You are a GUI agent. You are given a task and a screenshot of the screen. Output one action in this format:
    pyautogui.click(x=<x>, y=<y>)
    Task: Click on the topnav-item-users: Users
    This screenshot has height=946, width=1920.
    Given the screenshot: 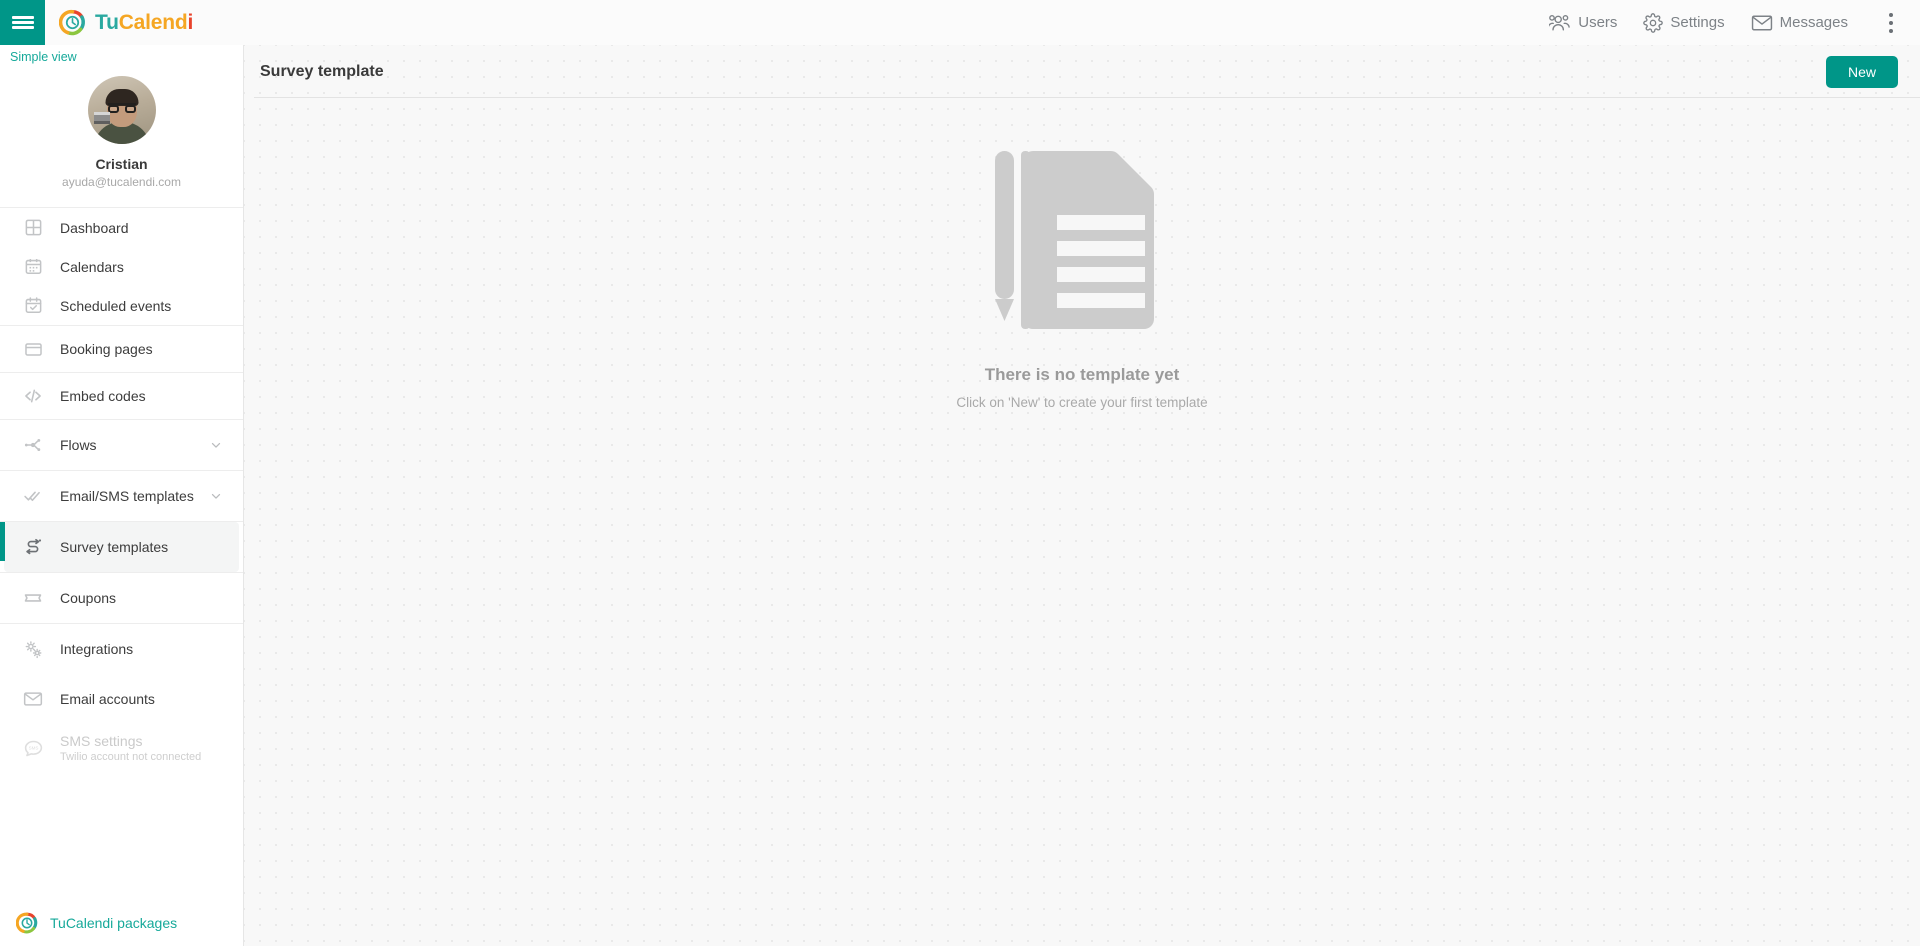 What is the action you would take?
    pyautogui.click(x=1583, y=23)
    